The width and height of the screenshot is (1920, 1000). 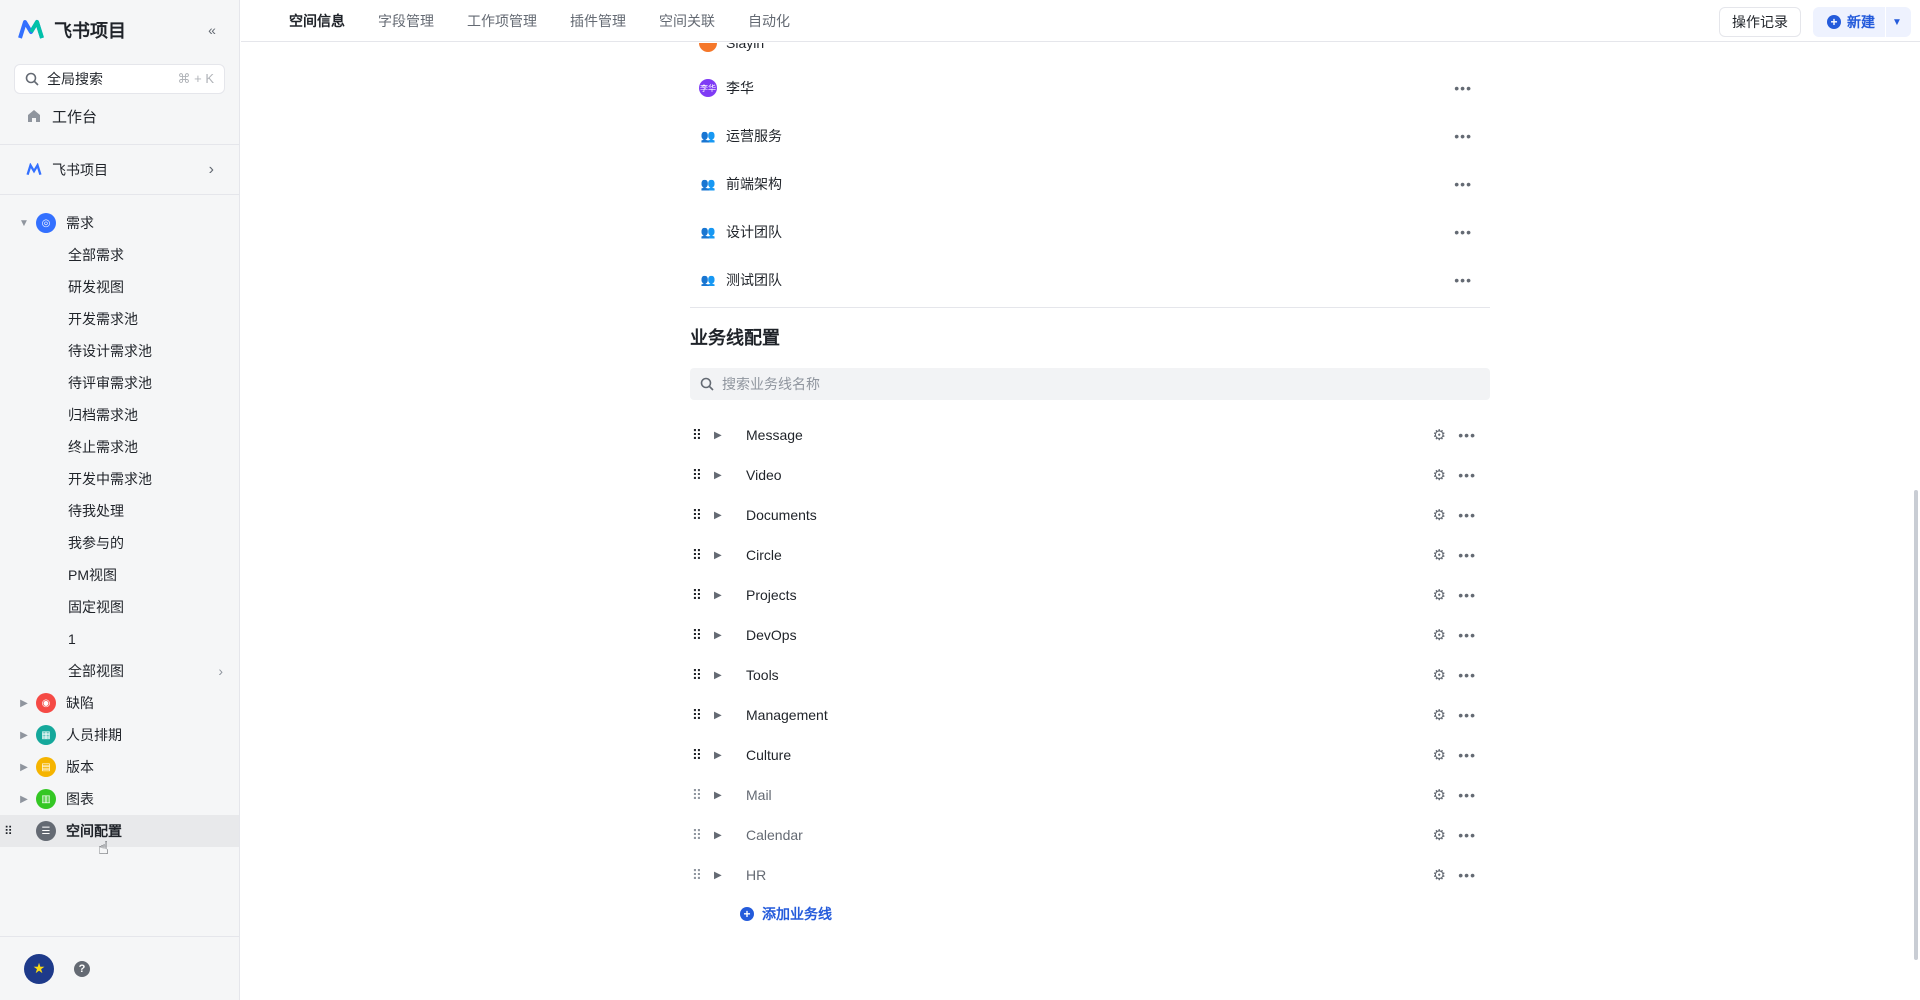 I want to click on business-line-row: ⠿ ▶ DevOps ⚙ •••, so click(x=1090, y=635).